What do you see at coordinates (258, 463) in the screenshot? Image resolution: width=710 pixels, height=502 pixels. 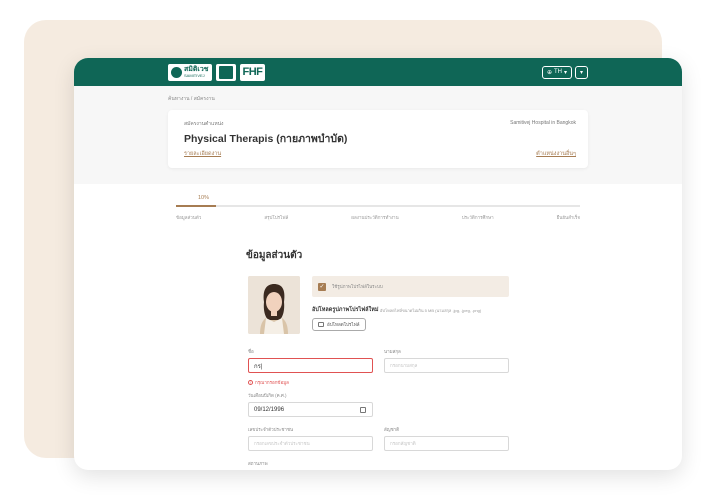 I see `status-label: สถานภาพ` at bounding box center [258, 463].